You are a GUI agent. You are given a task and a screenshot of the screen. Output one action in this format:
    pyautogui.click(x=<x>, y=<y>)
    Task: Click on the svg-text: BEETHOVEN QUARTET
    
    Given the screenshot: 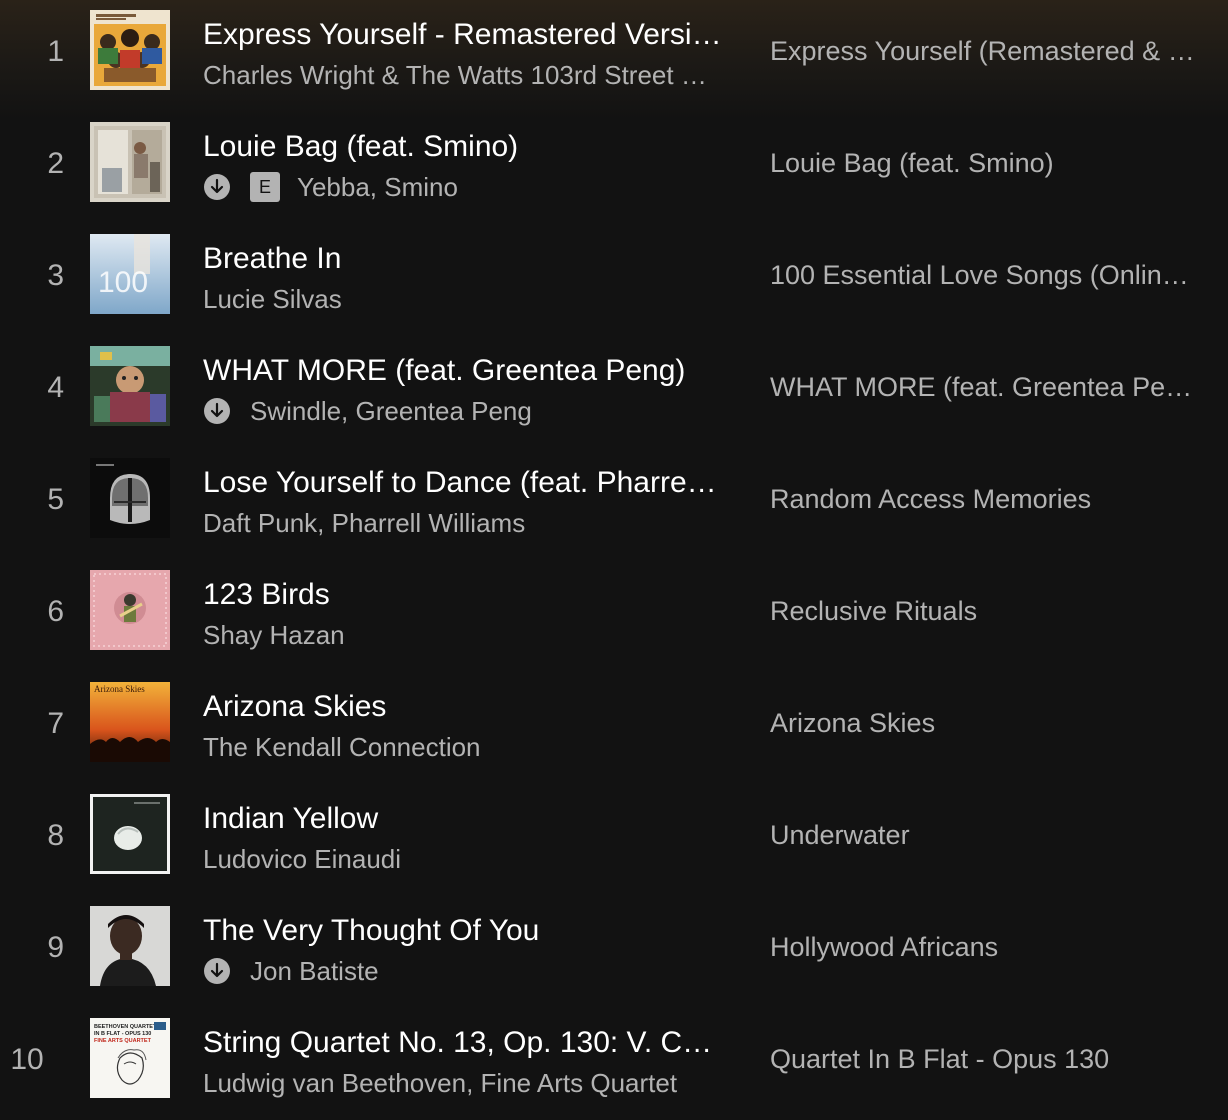 What is the action you would take?
    pyautogui.click(x=125, y=1027)
    